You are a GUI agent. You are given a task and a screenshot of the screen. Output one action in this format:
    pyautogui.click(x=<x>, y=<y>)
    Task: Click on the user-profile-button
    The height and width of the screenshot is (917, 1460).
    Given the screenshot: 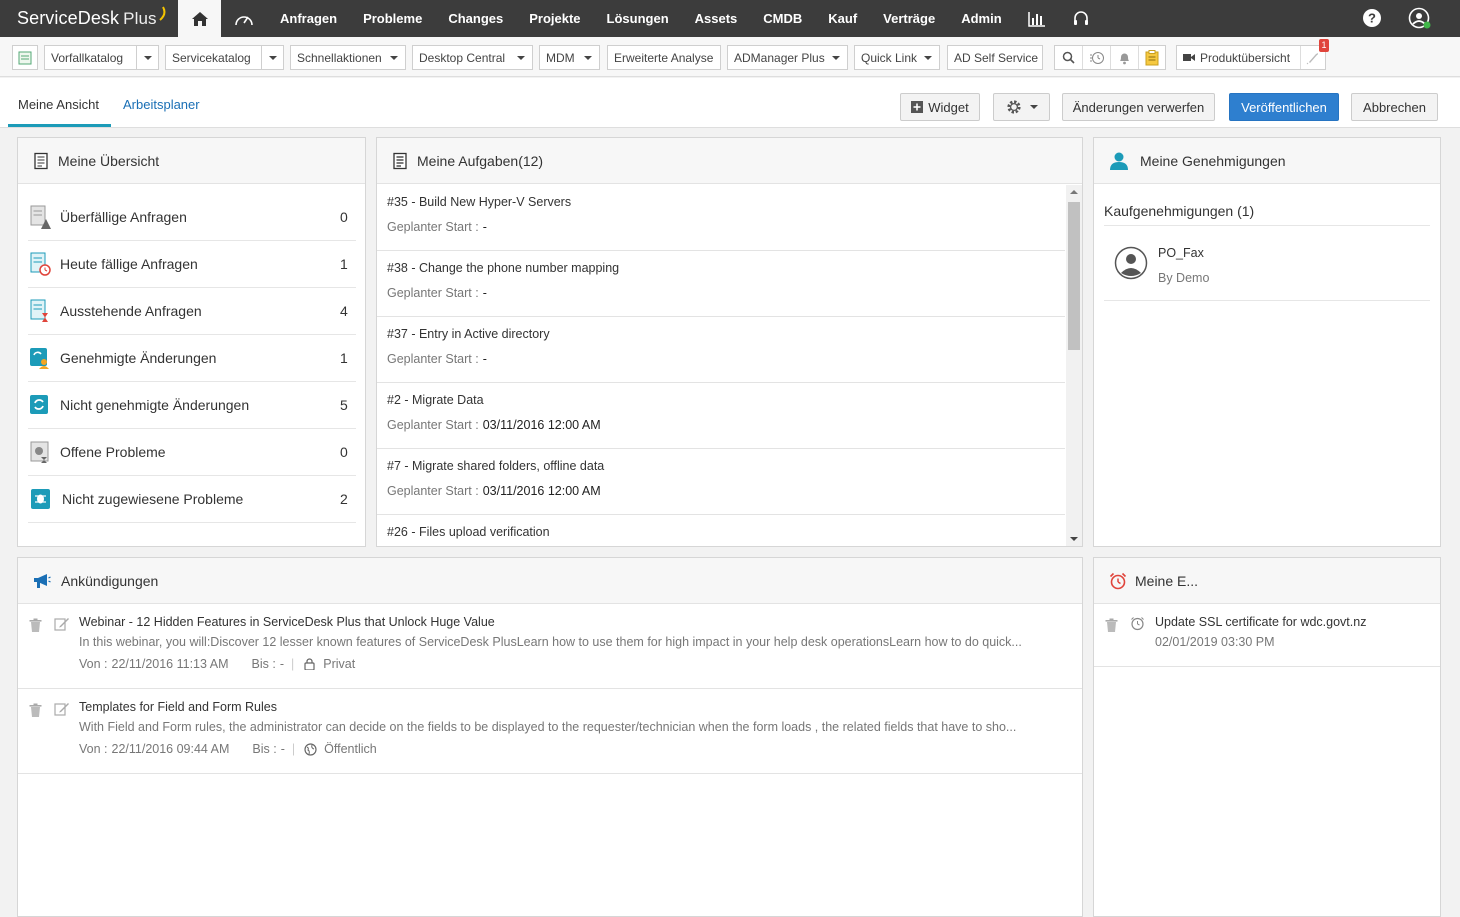 What is the action you would take?
    pyautogui.click(x=1421, y=19)
    